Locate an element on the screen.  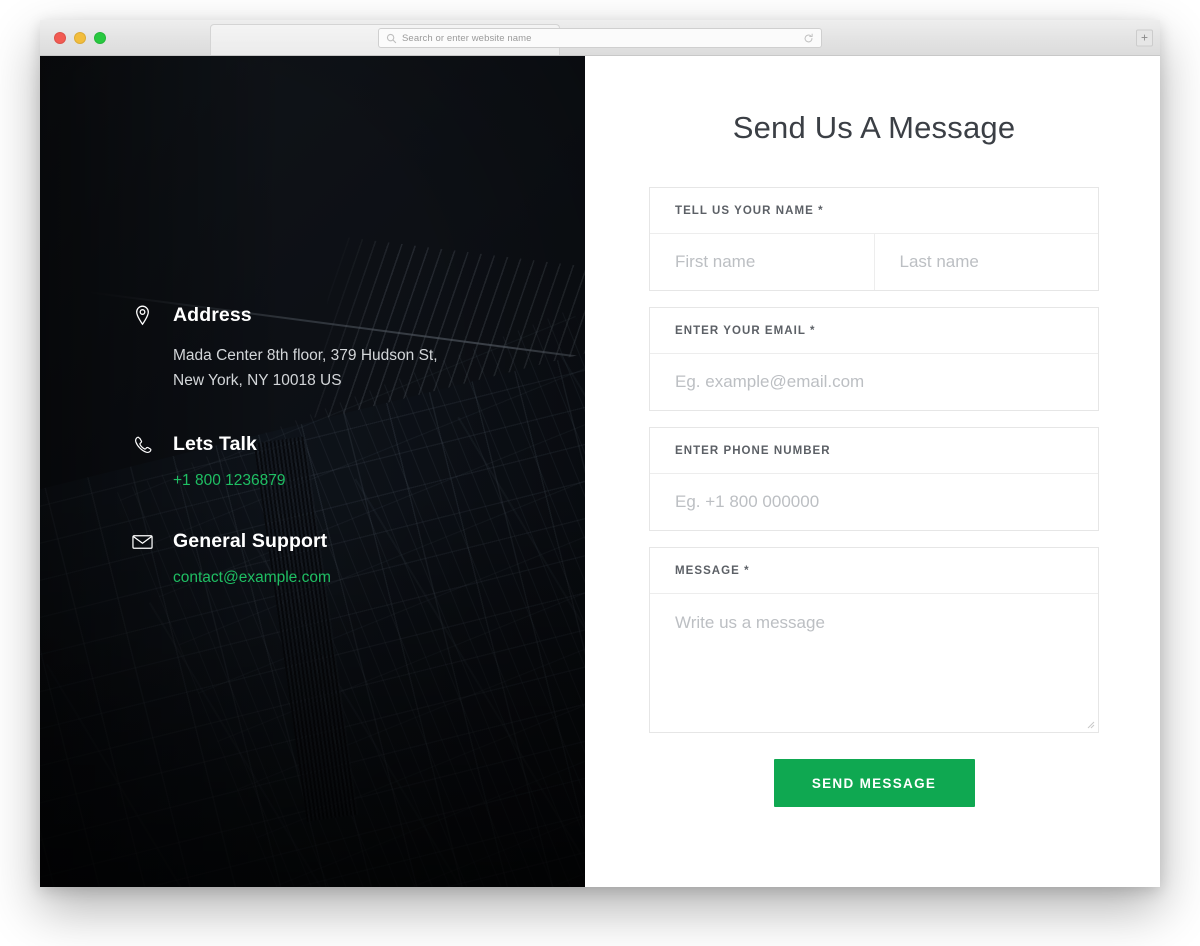
contact-item-title: Address is located at coordinates (212, 315).